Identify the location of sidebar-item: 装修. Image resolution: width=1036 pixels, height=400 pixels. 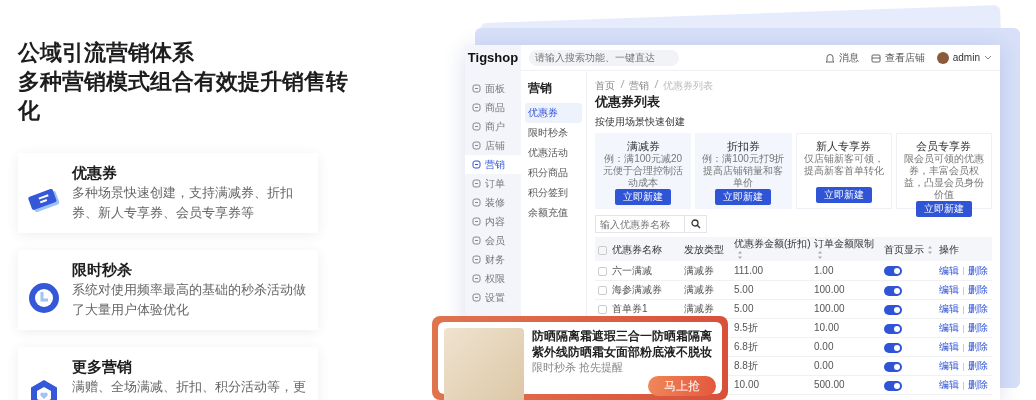
(493, 202).